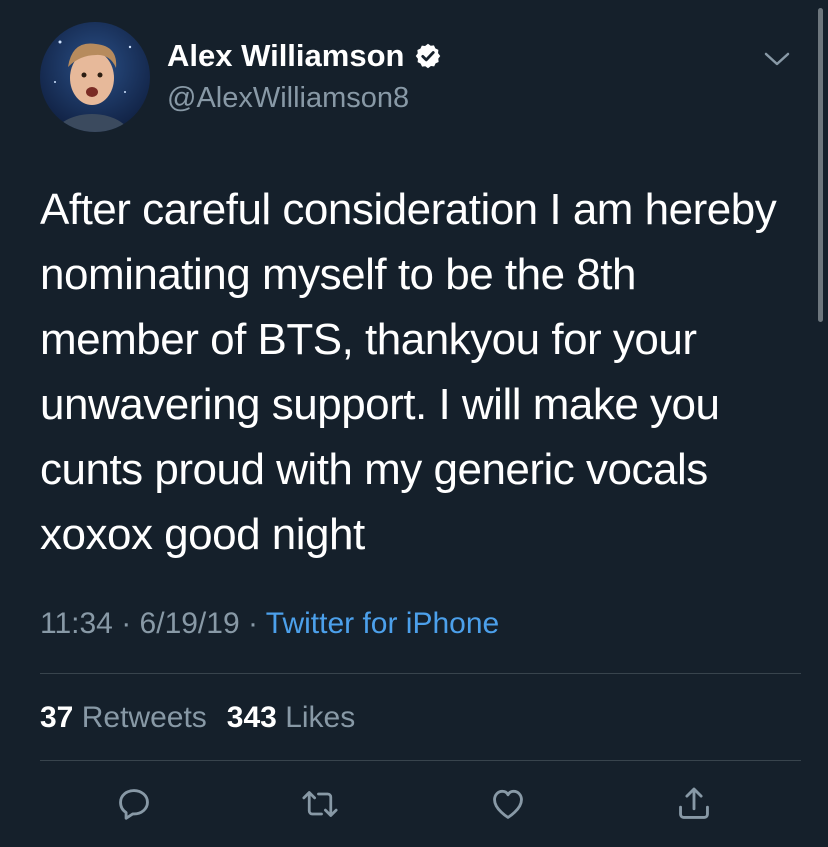 The width and height of the screenshot is (828, 847). Describe the element at coordinates (189, 623) in the screenshot. I see `tweet-date: 6/19/19` at that location.